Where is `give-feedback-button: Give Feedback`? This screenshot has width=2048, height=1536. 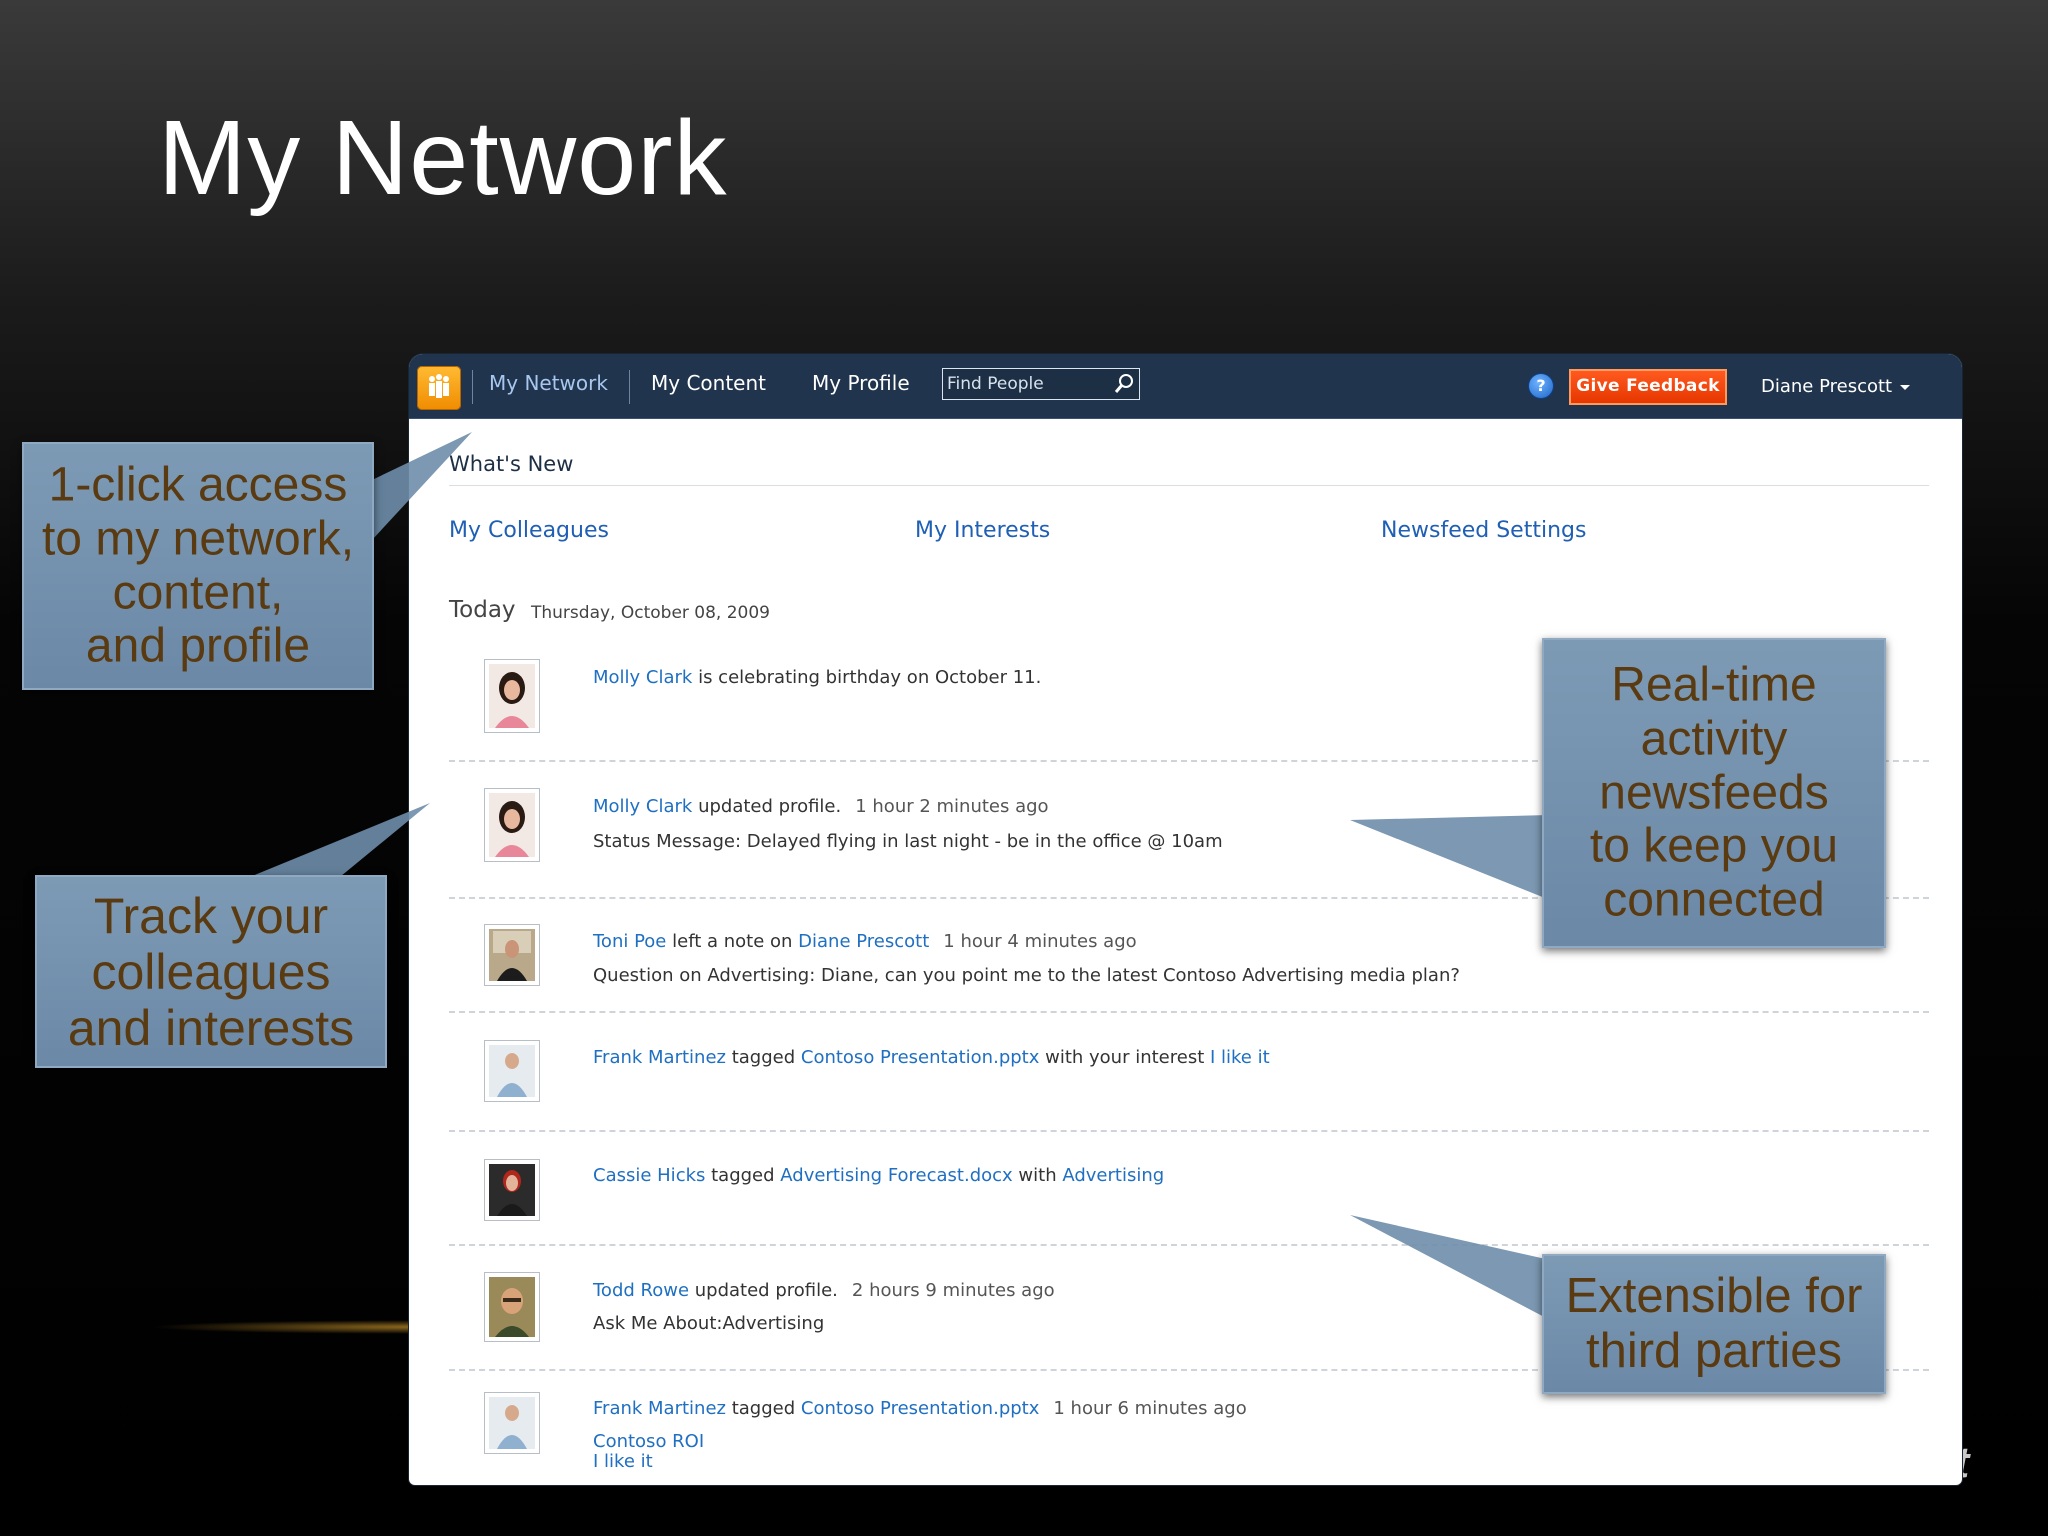 give-feedback-button: Give Feedback is located at coordinates (1648, 387).